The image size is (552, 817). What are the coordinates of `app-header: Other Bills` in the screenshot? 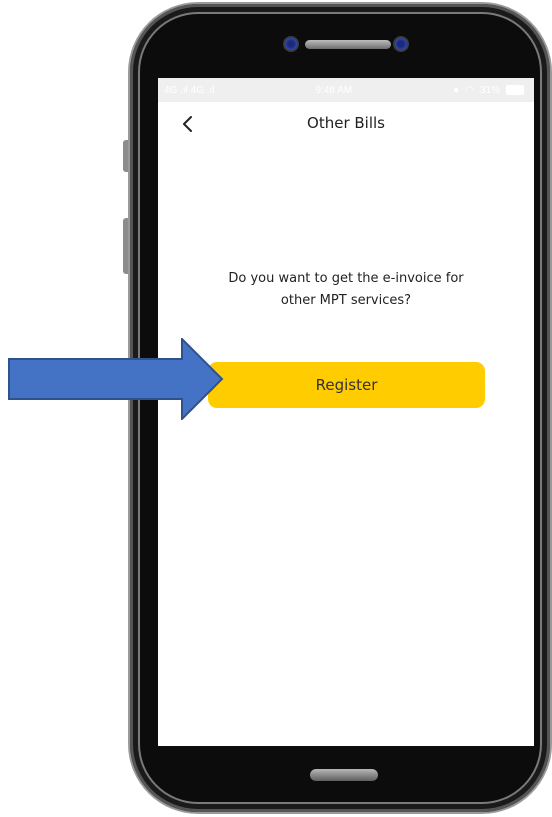 It's located at (346, 125).